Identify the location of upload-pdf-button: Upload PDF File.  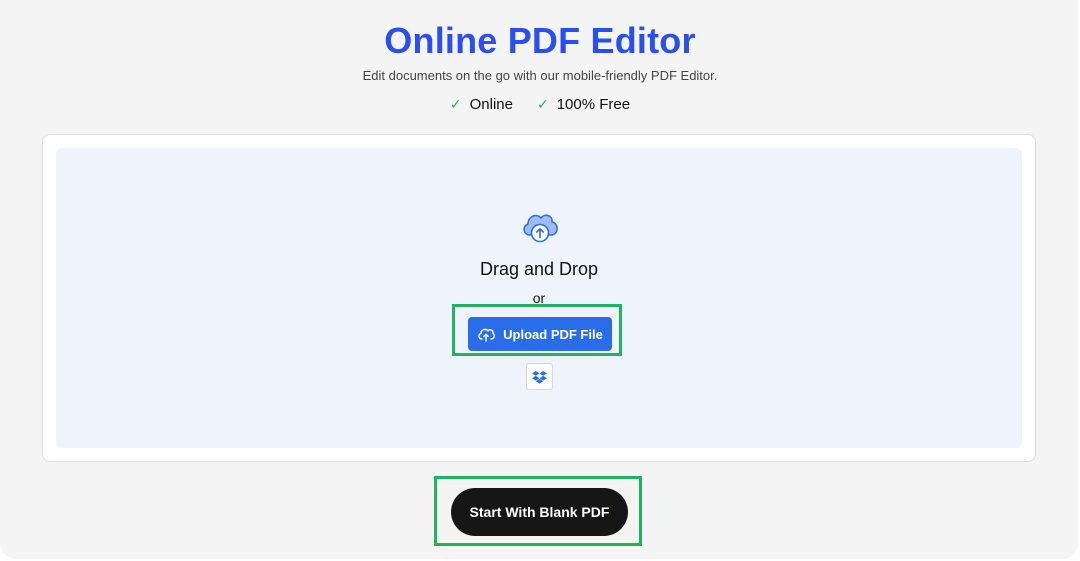
(540, 334).